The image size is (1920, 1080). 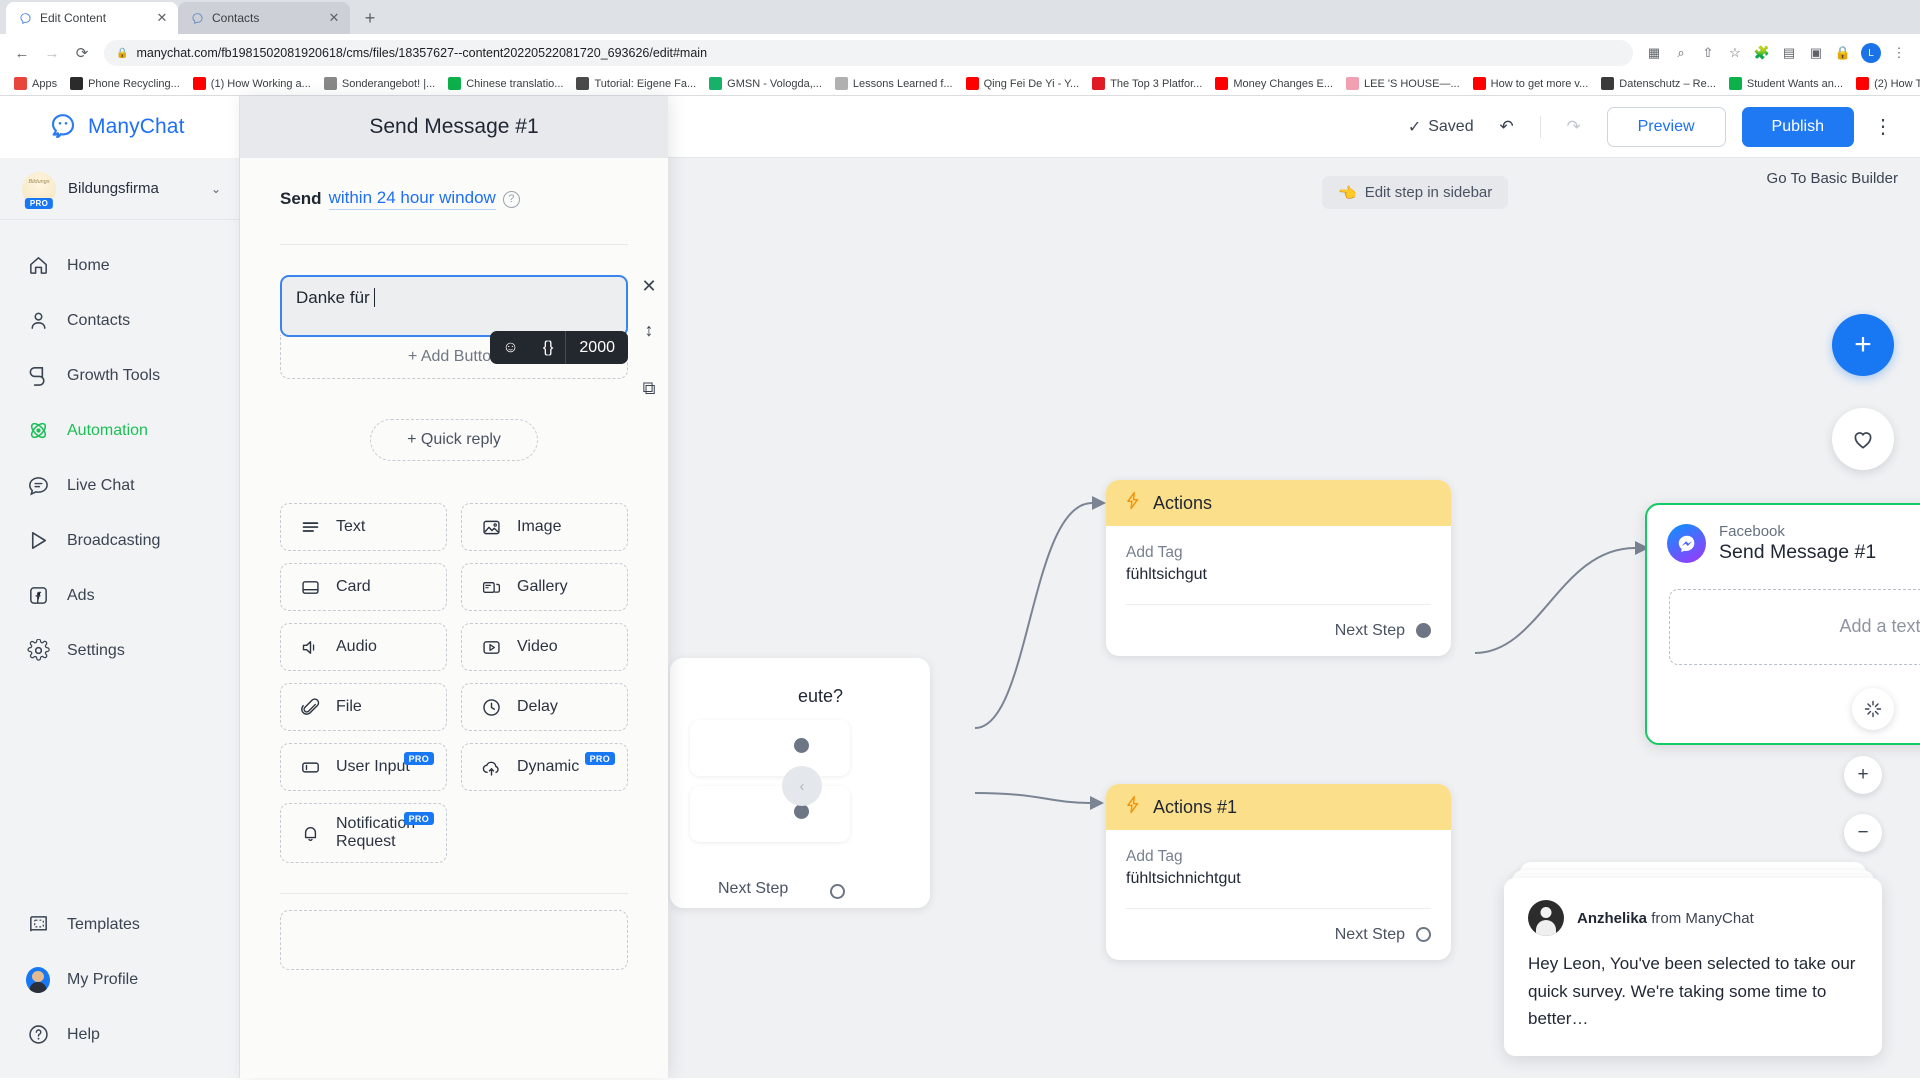 I want to click on send-window-select: within 24 hour window, so click(x=412, y=199).